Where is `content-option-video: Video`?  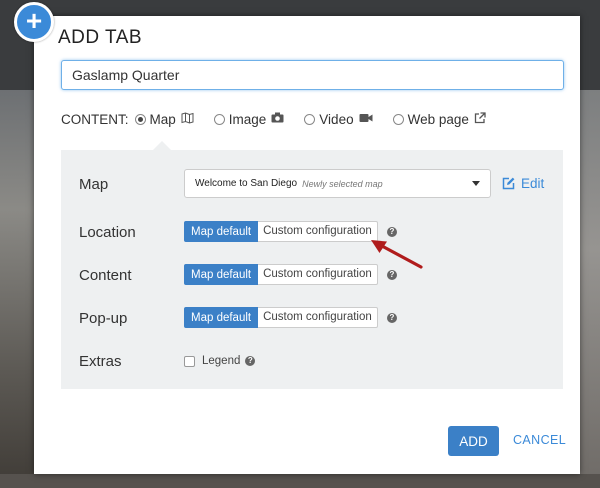 content-option-video: Video is located at coordinates (338, 119).